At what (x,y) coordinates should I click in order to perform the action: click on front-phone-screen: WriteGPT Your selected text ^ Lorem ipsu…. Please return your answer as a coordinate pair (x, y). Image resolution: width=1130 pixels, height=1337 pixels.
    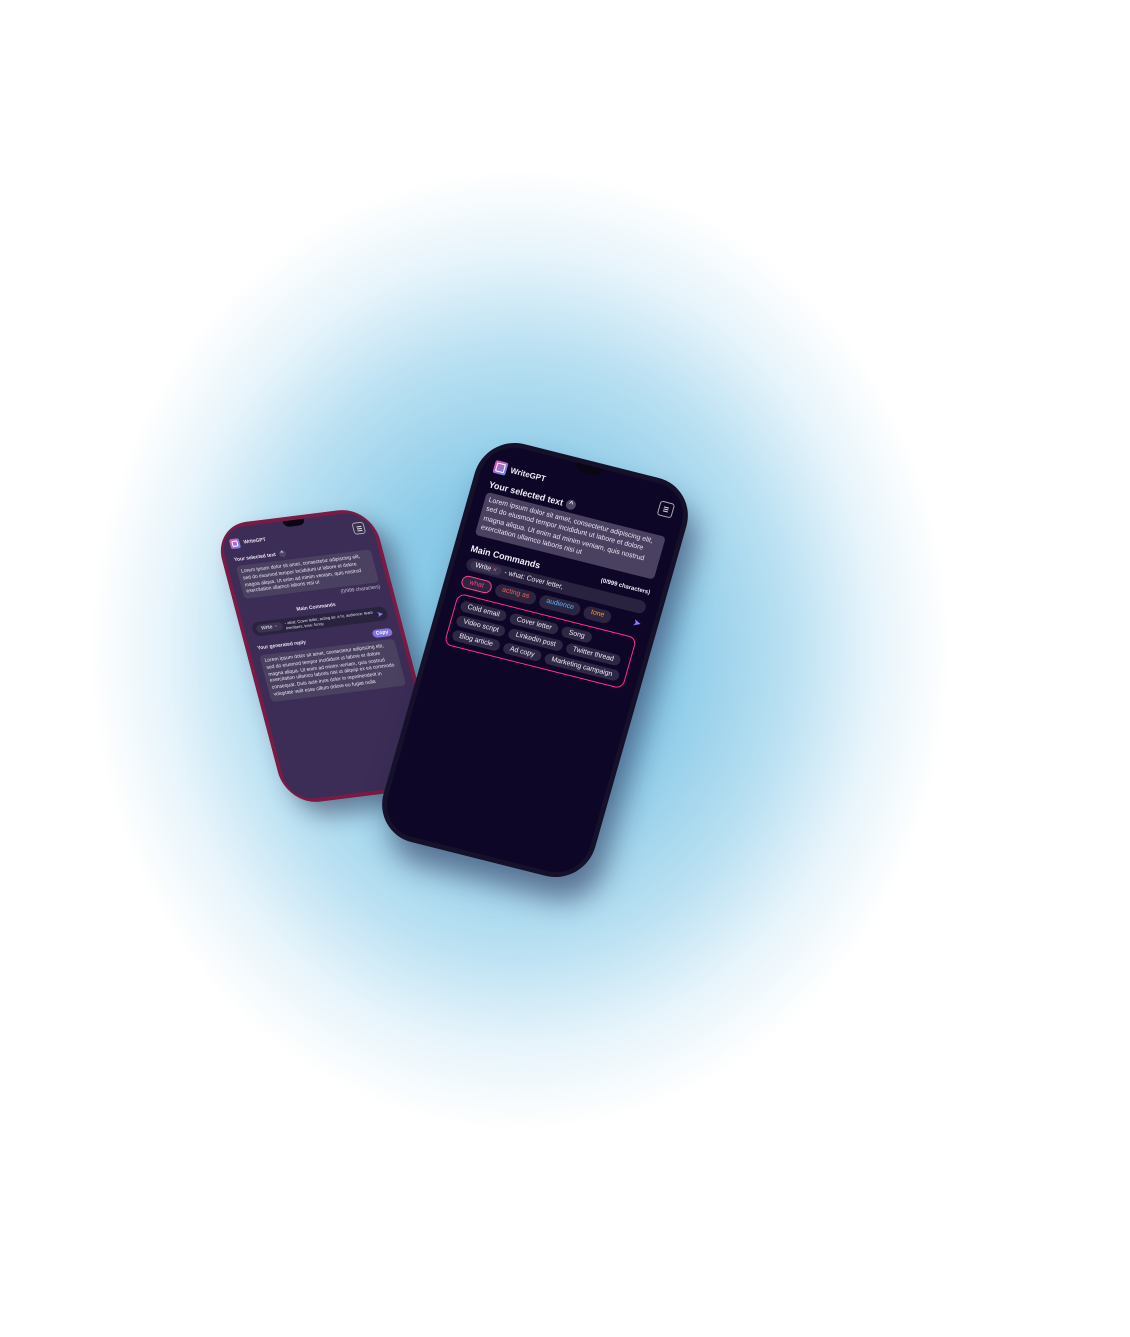
    Looking at the image, I should click on (535, 660).